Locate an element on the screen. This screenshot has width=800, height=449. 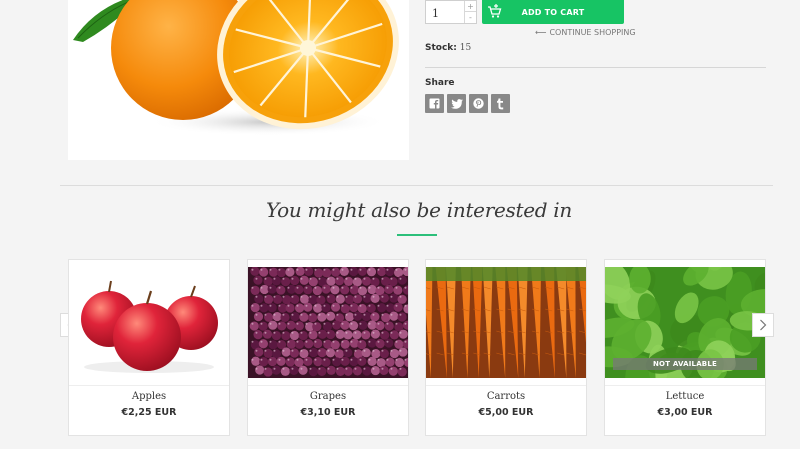
chevron-right-icon is located at coordinates (763, 325).